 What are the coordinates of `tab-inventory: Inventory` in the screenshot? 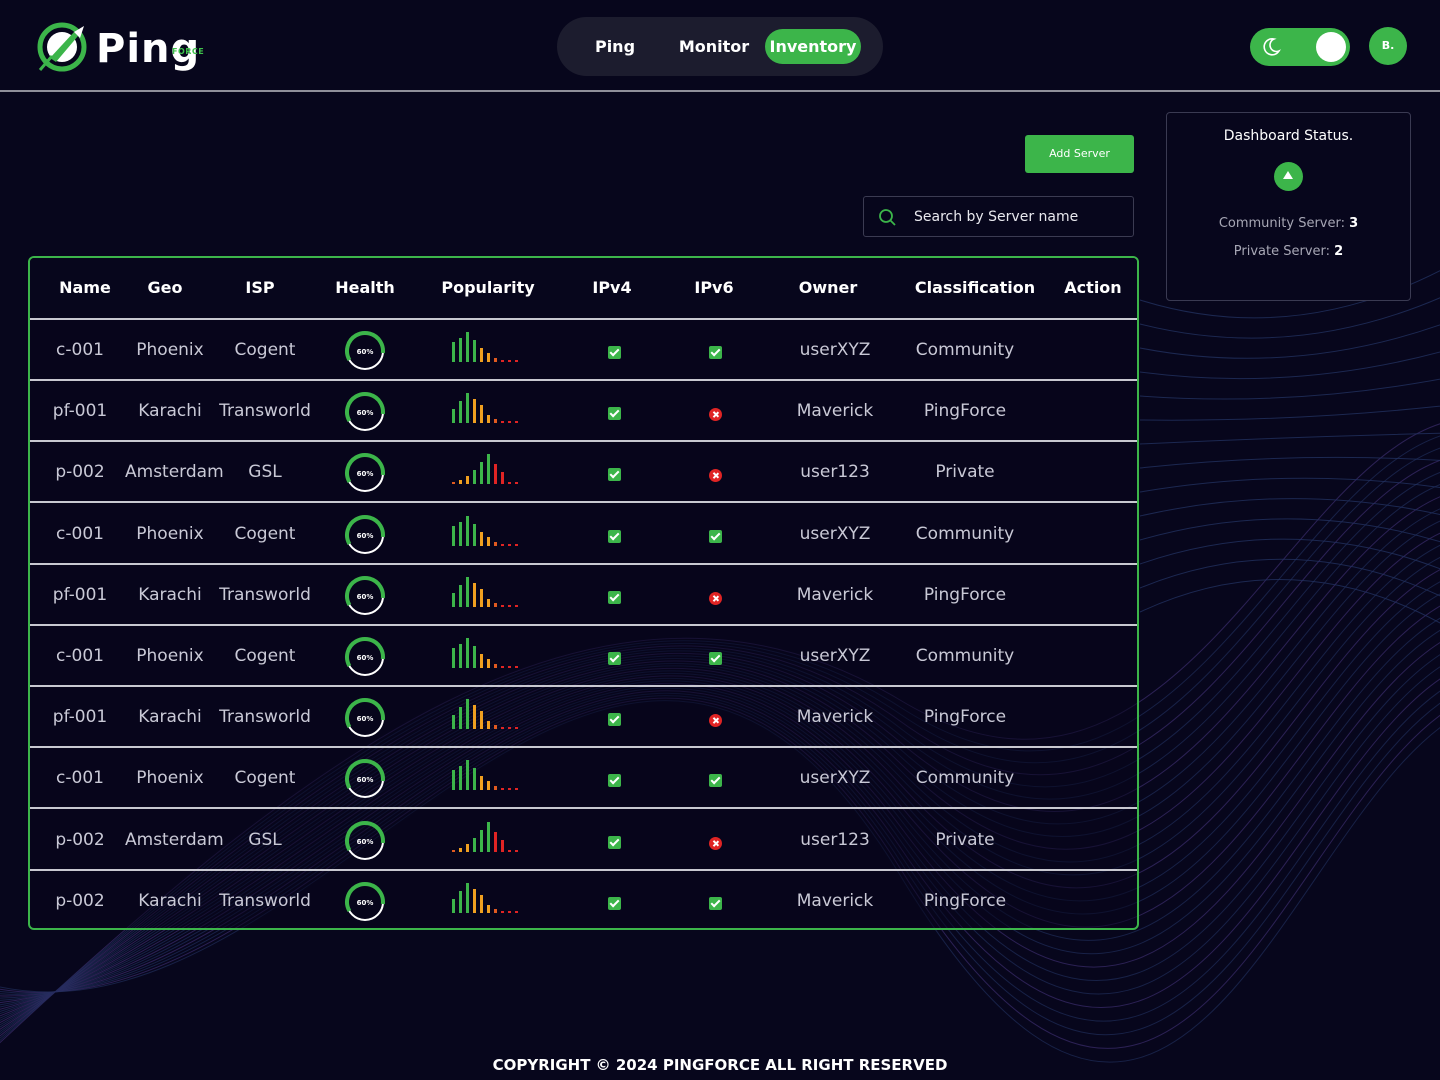 It's located at (813, 46).